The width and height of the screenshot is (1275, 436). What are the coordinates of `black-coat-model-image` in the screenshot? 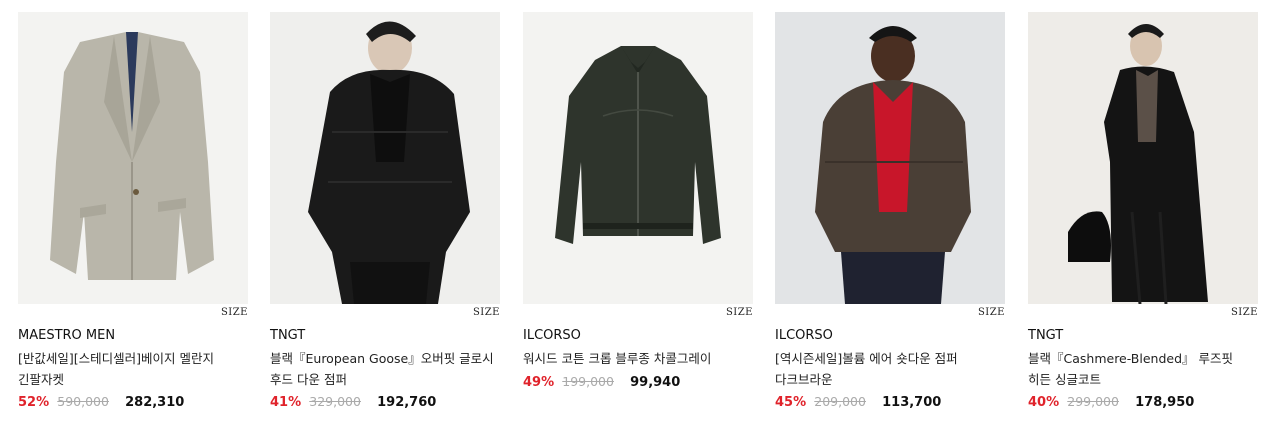 It's located at (1143, 158).